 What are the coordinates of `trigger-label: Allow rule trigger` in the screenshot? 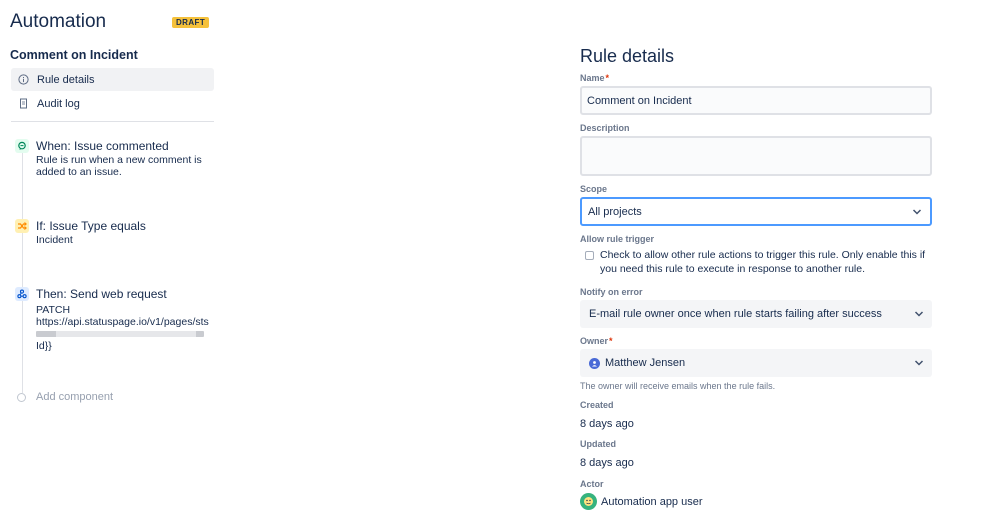 It's located at (617, 239).